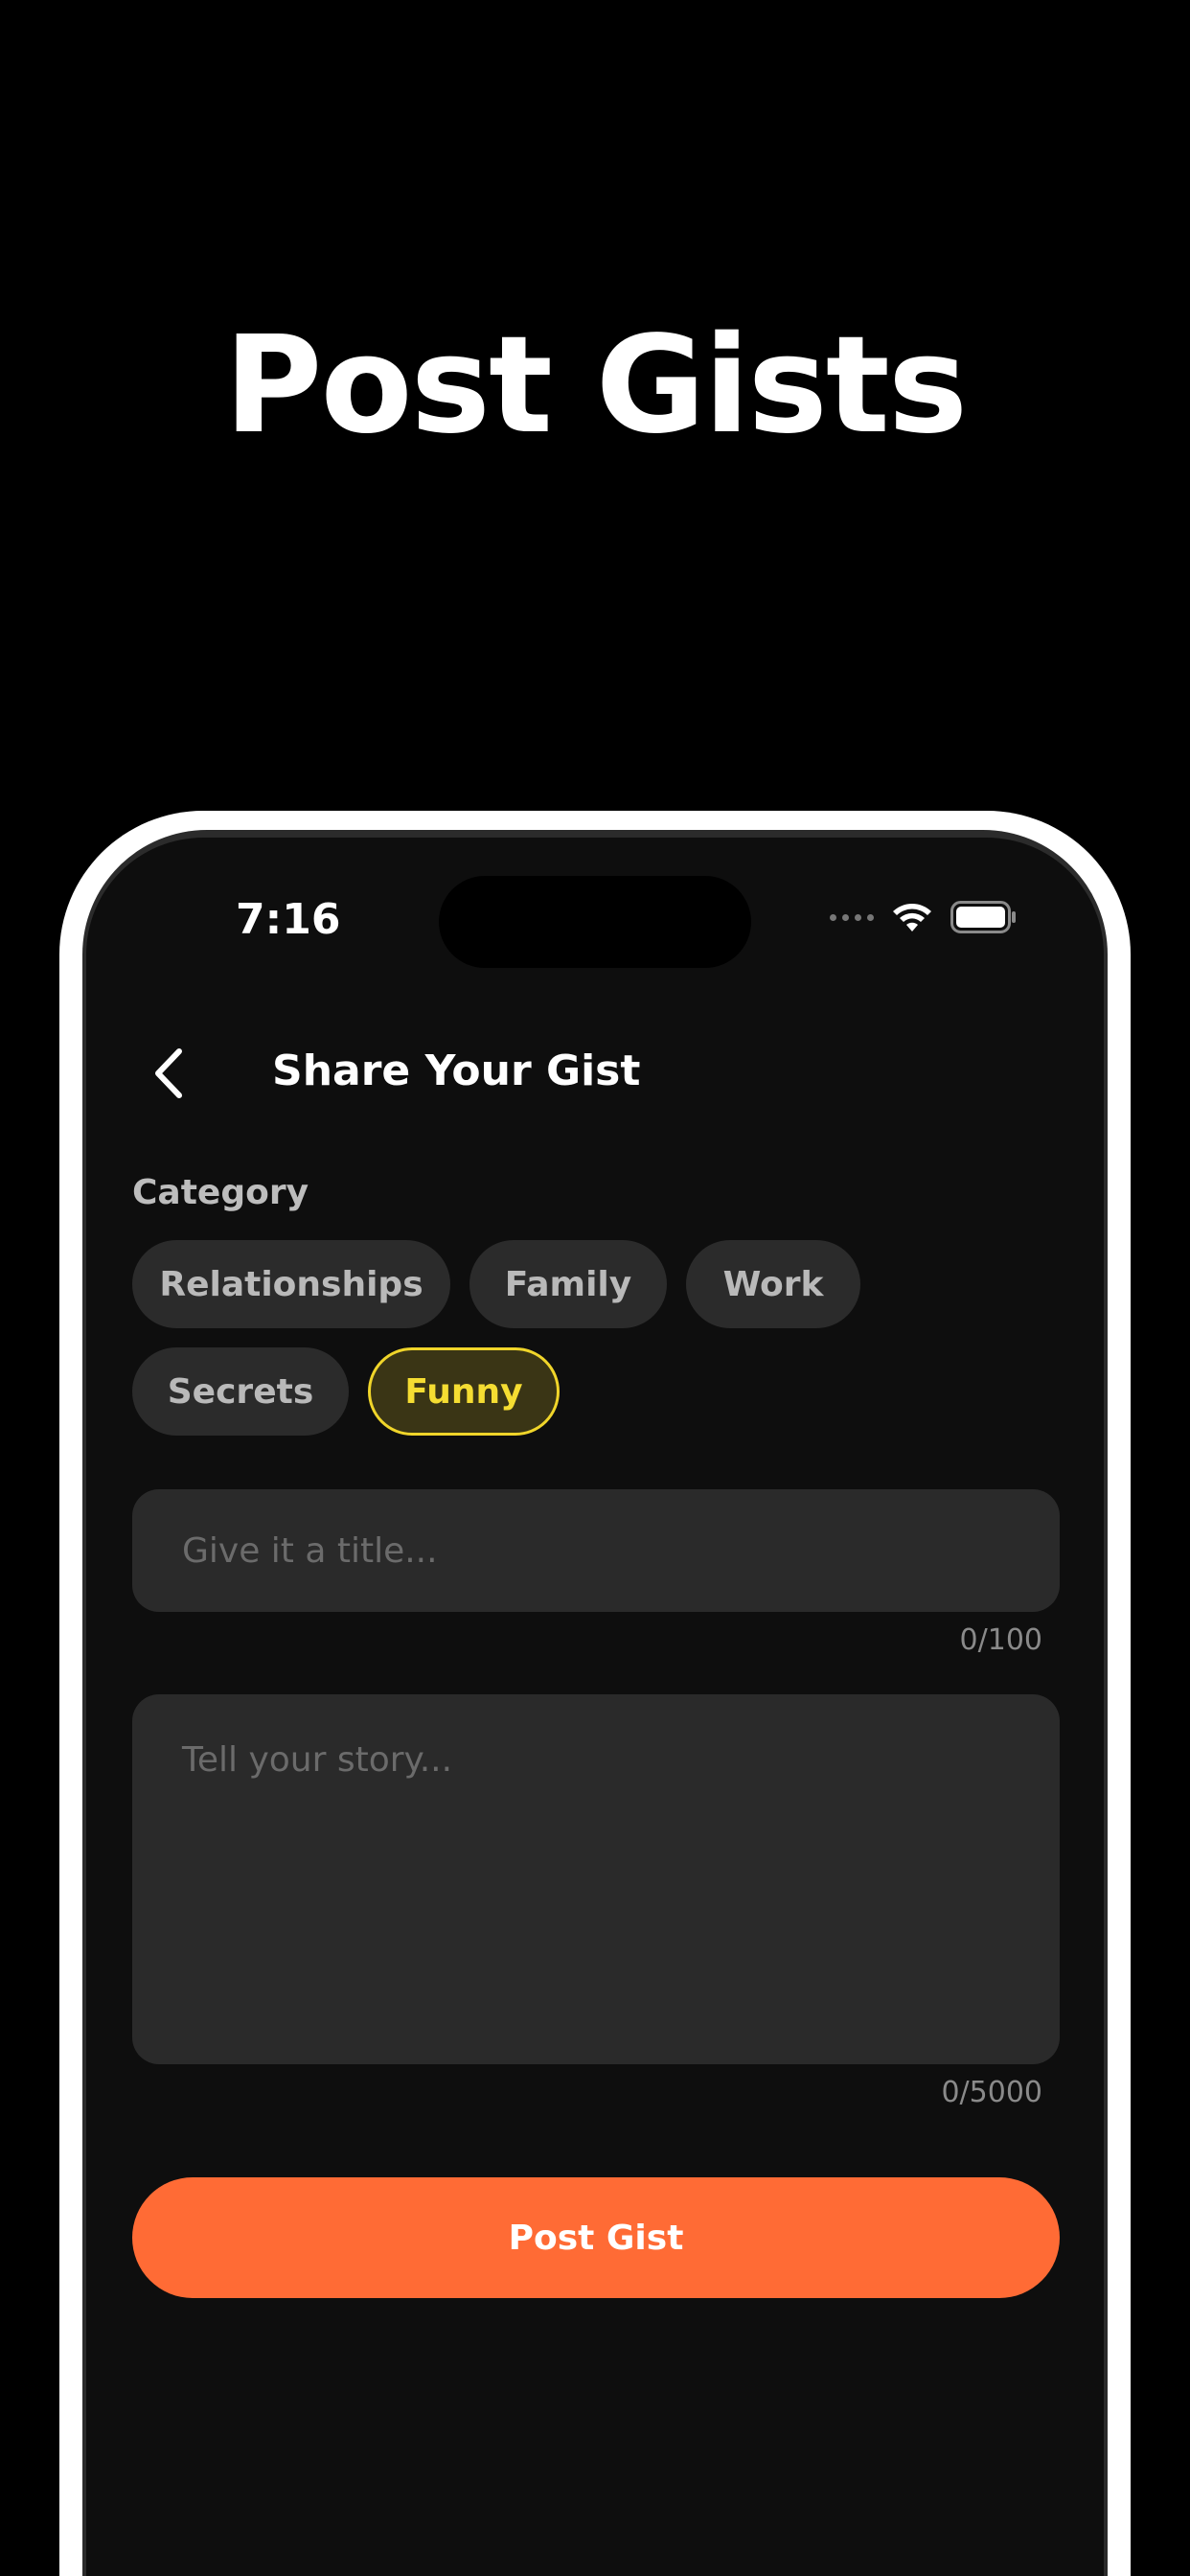 The image size is (1190, 2576). I want to click on chip-family: Family, so click(568, 1284).